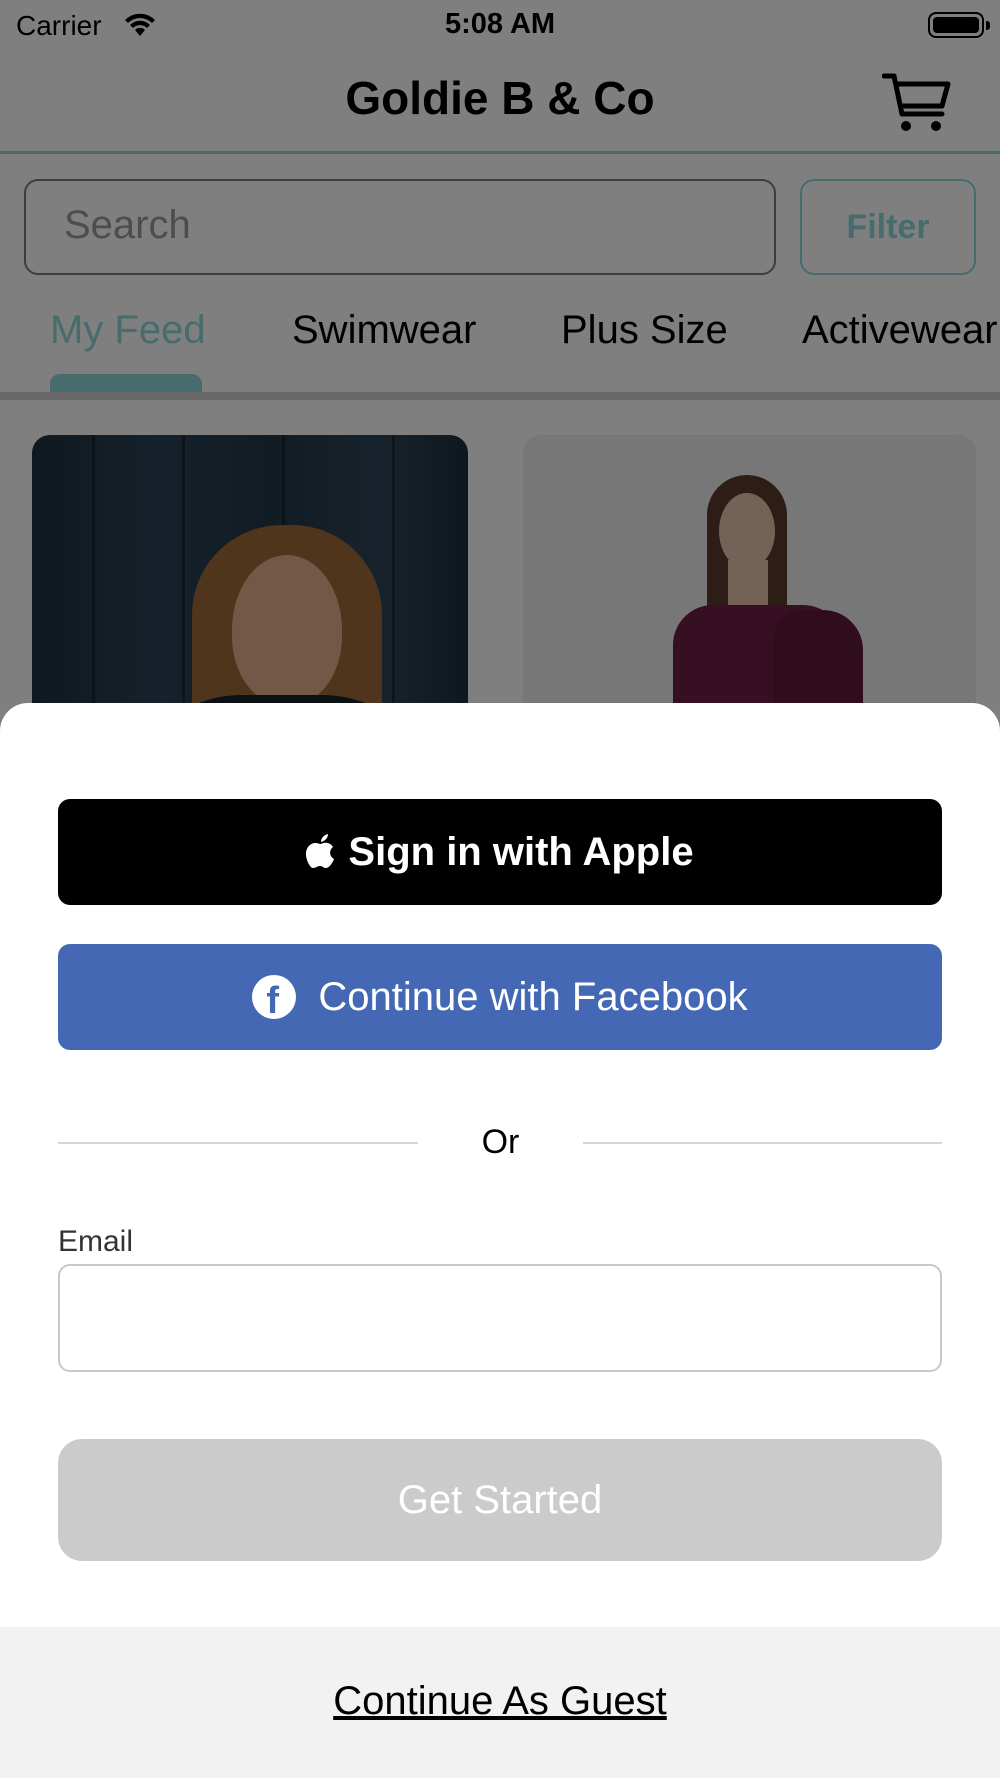  What do you see at coordinates (320, 851) in the screenshot?
I see `apple-logo-icon` at bounding box center [320, 851].